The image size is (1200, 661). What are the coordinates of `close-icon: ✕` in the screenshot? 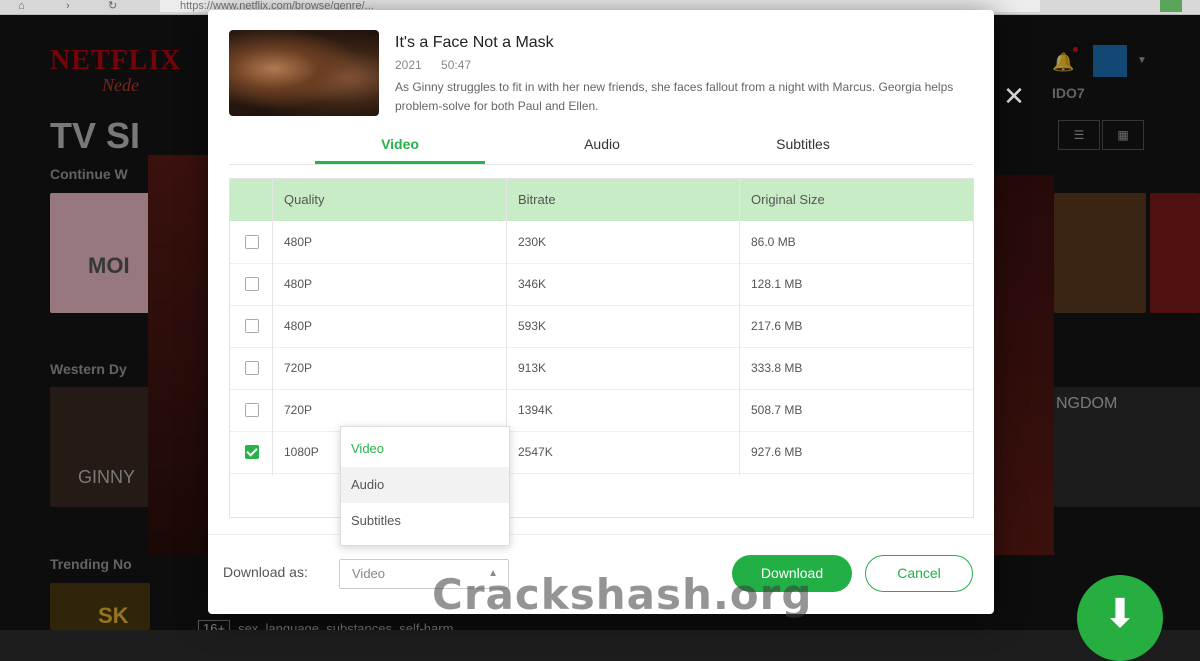 It's located at (1014, 96).